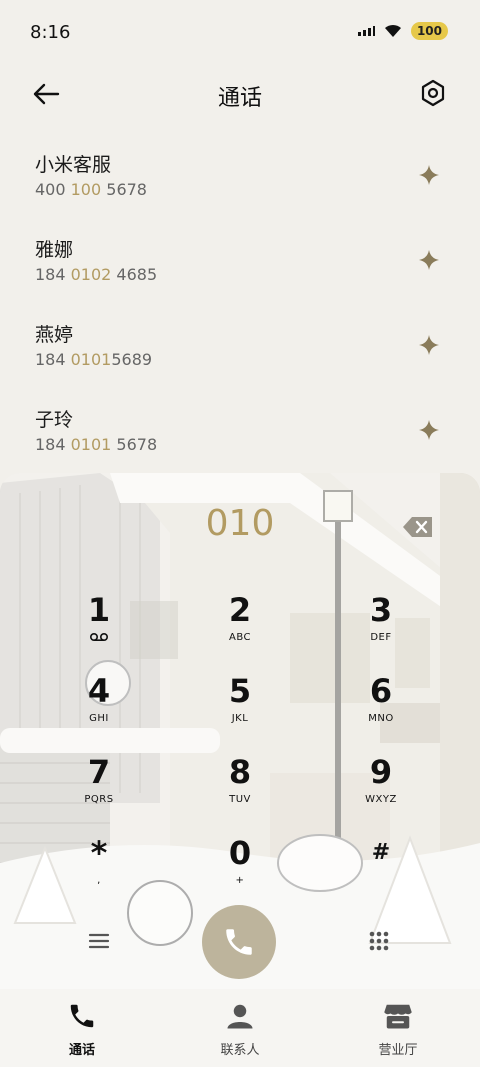  Describe the element at coordinates (381, 868) in the screenshot. I see `dial-key-hash: #` at that location.